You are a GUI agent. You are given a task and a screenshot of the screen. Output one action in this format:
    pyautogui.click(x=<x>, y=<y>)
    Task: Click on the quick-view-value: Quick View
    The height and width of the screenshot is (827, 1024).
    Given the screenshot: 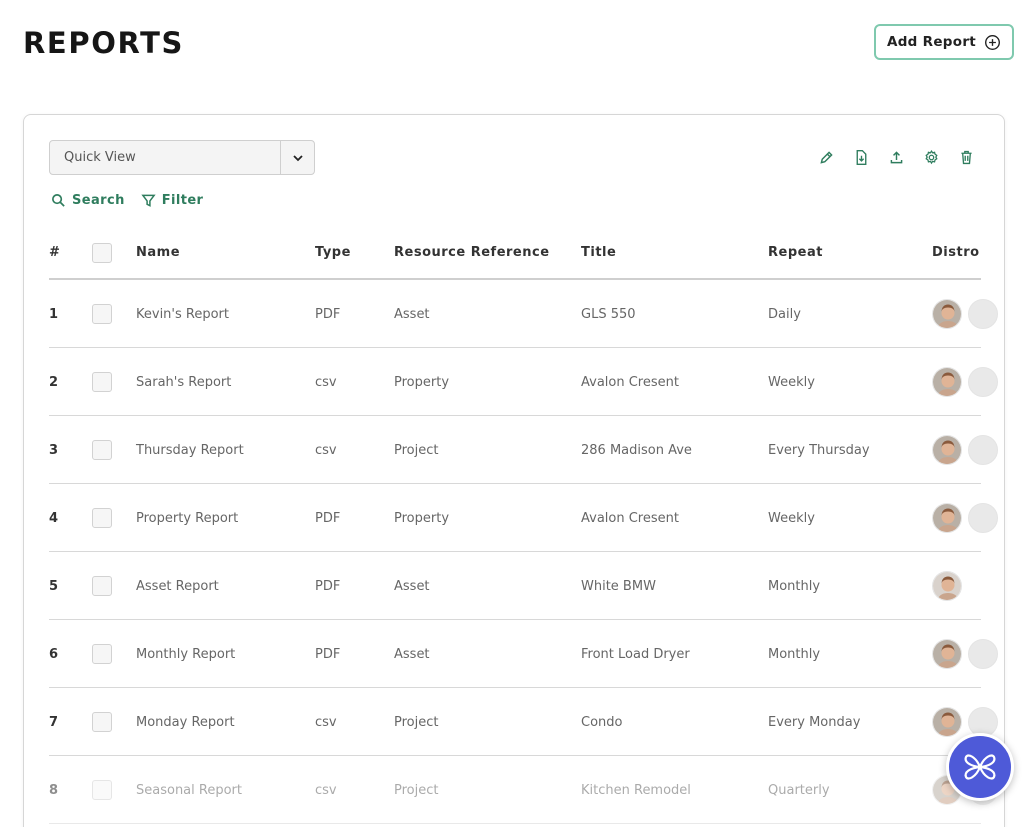 What is the action you would take?
    pyautogui.click(x=100, y=157)
    